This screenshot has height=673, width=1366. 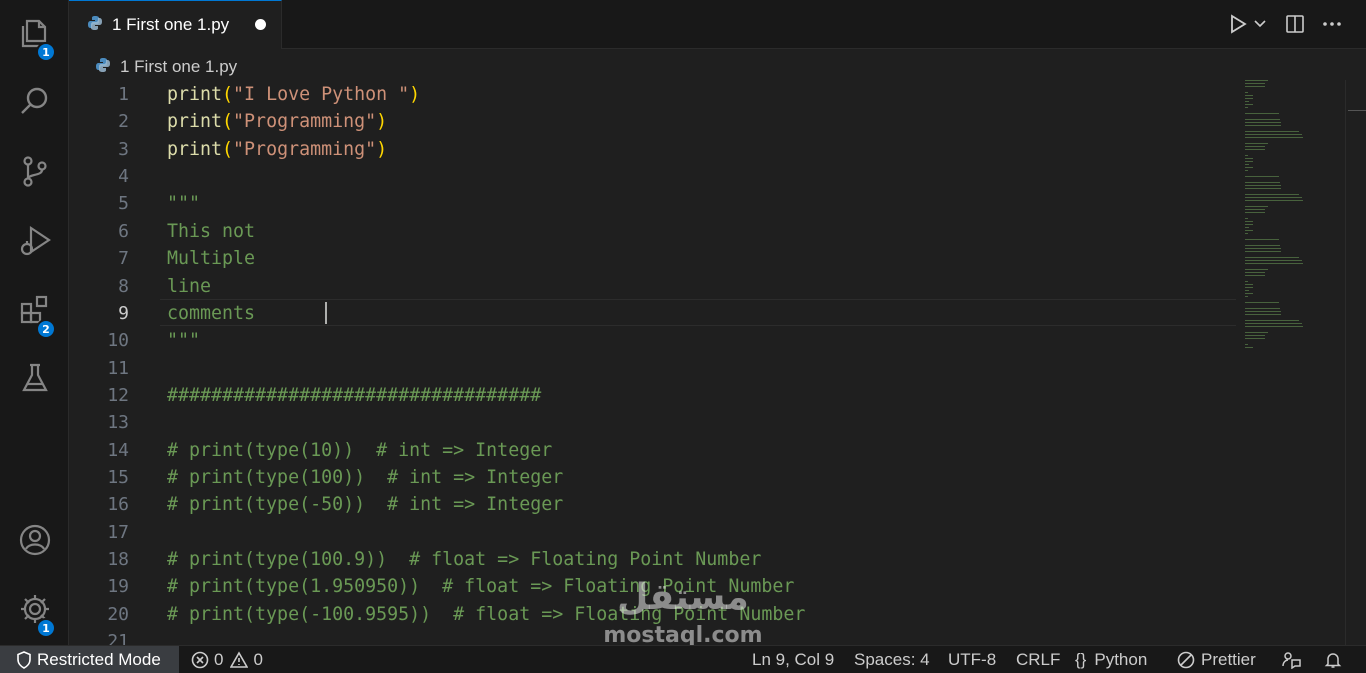 I want to click on line-number: 17, so click(x=118, y=532).